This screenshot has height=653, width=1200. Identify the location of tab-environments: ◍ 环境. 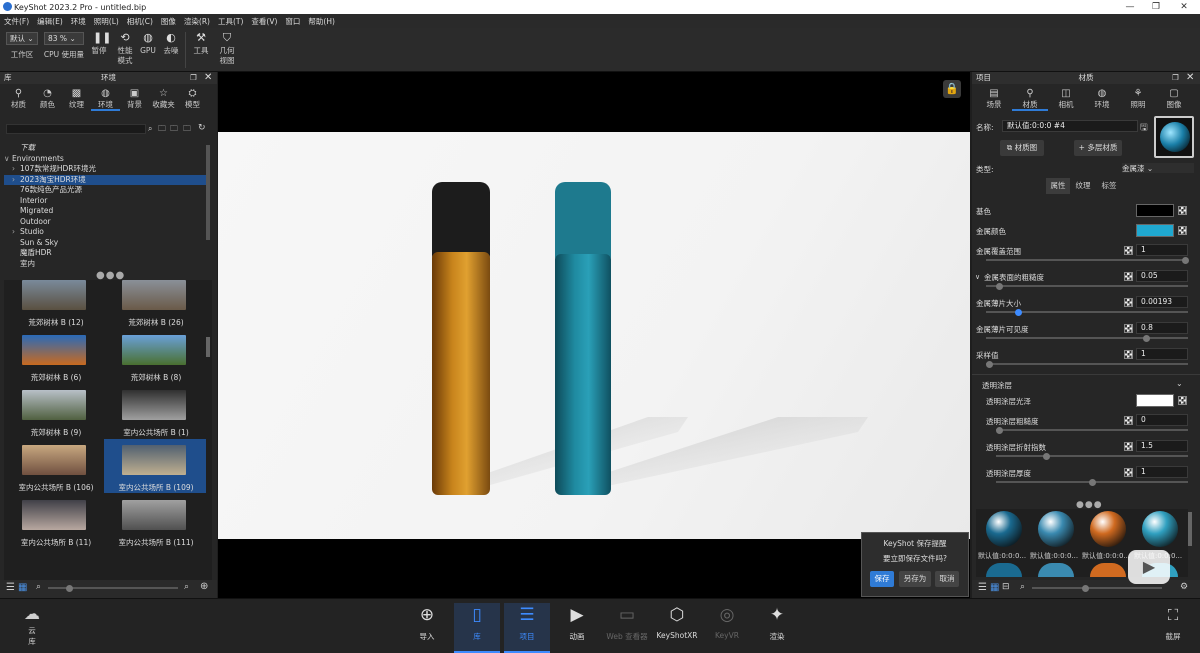
(105, 99).